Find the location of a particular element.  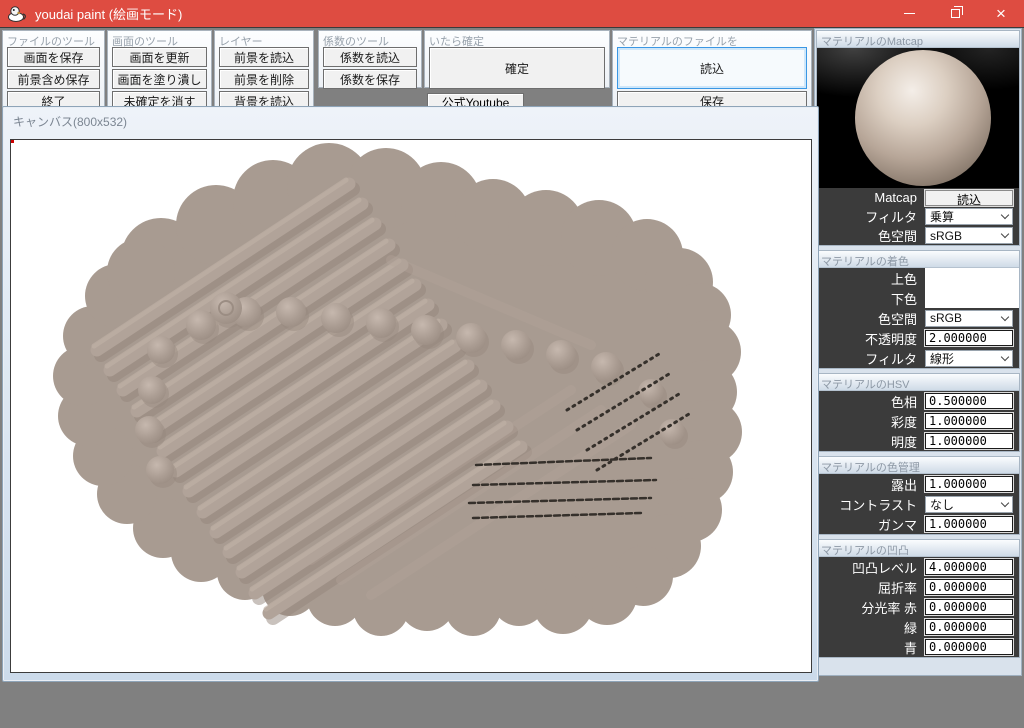

spectral-green-input is located at coordinates (969, 627).